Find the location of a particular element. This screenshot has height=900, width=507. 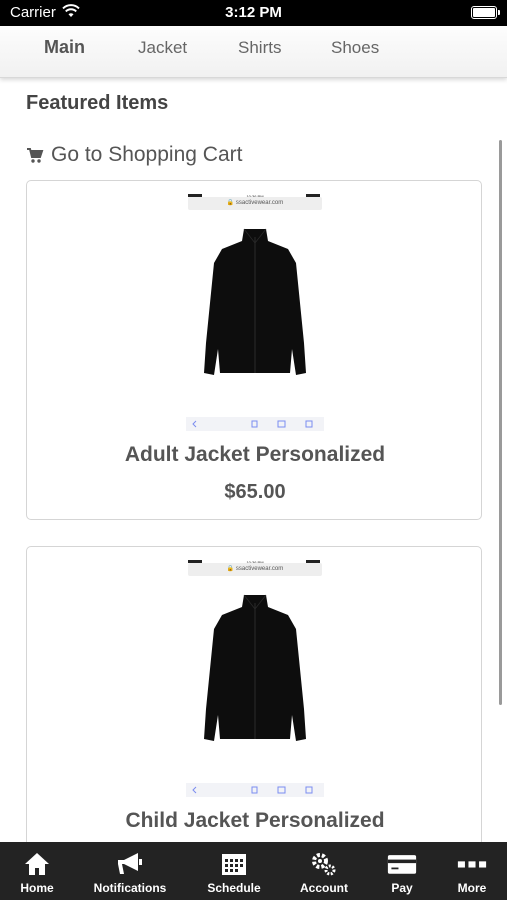

clock: 3:12 PM is located at coordinates (253, 12).